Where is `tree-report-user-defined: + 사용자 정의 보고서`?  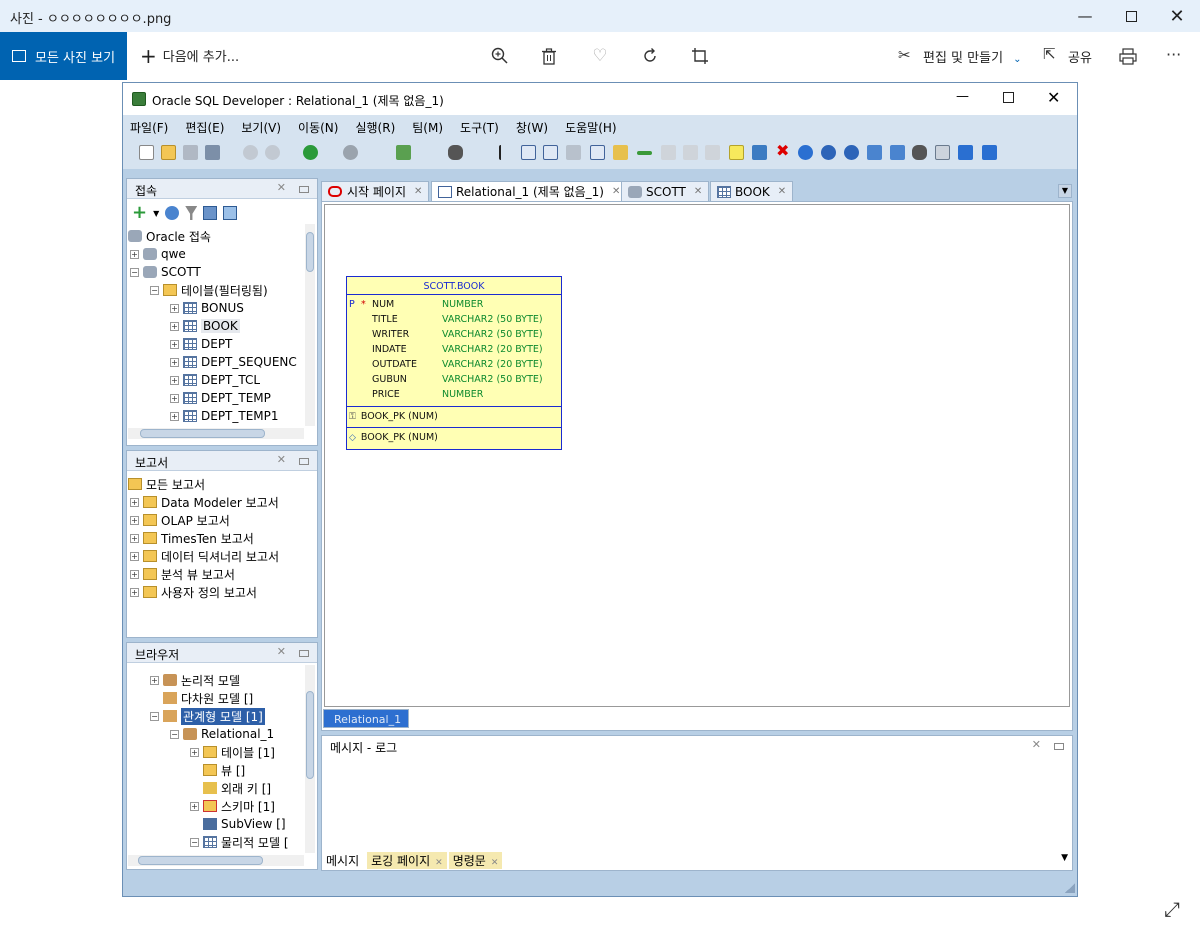
tree-report-user-defined: + 사용자 정의 보고서 is located at coordinates (193, 592).